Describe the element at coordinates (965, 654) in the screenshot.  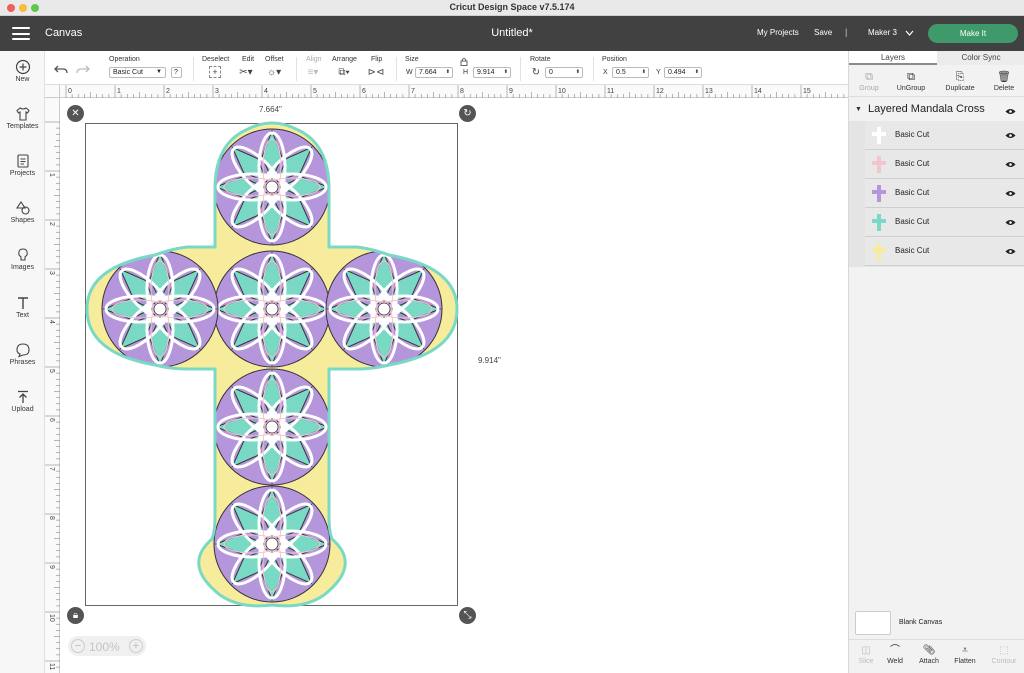
I see `flatten-button: ⩡ Flatten` at that location.